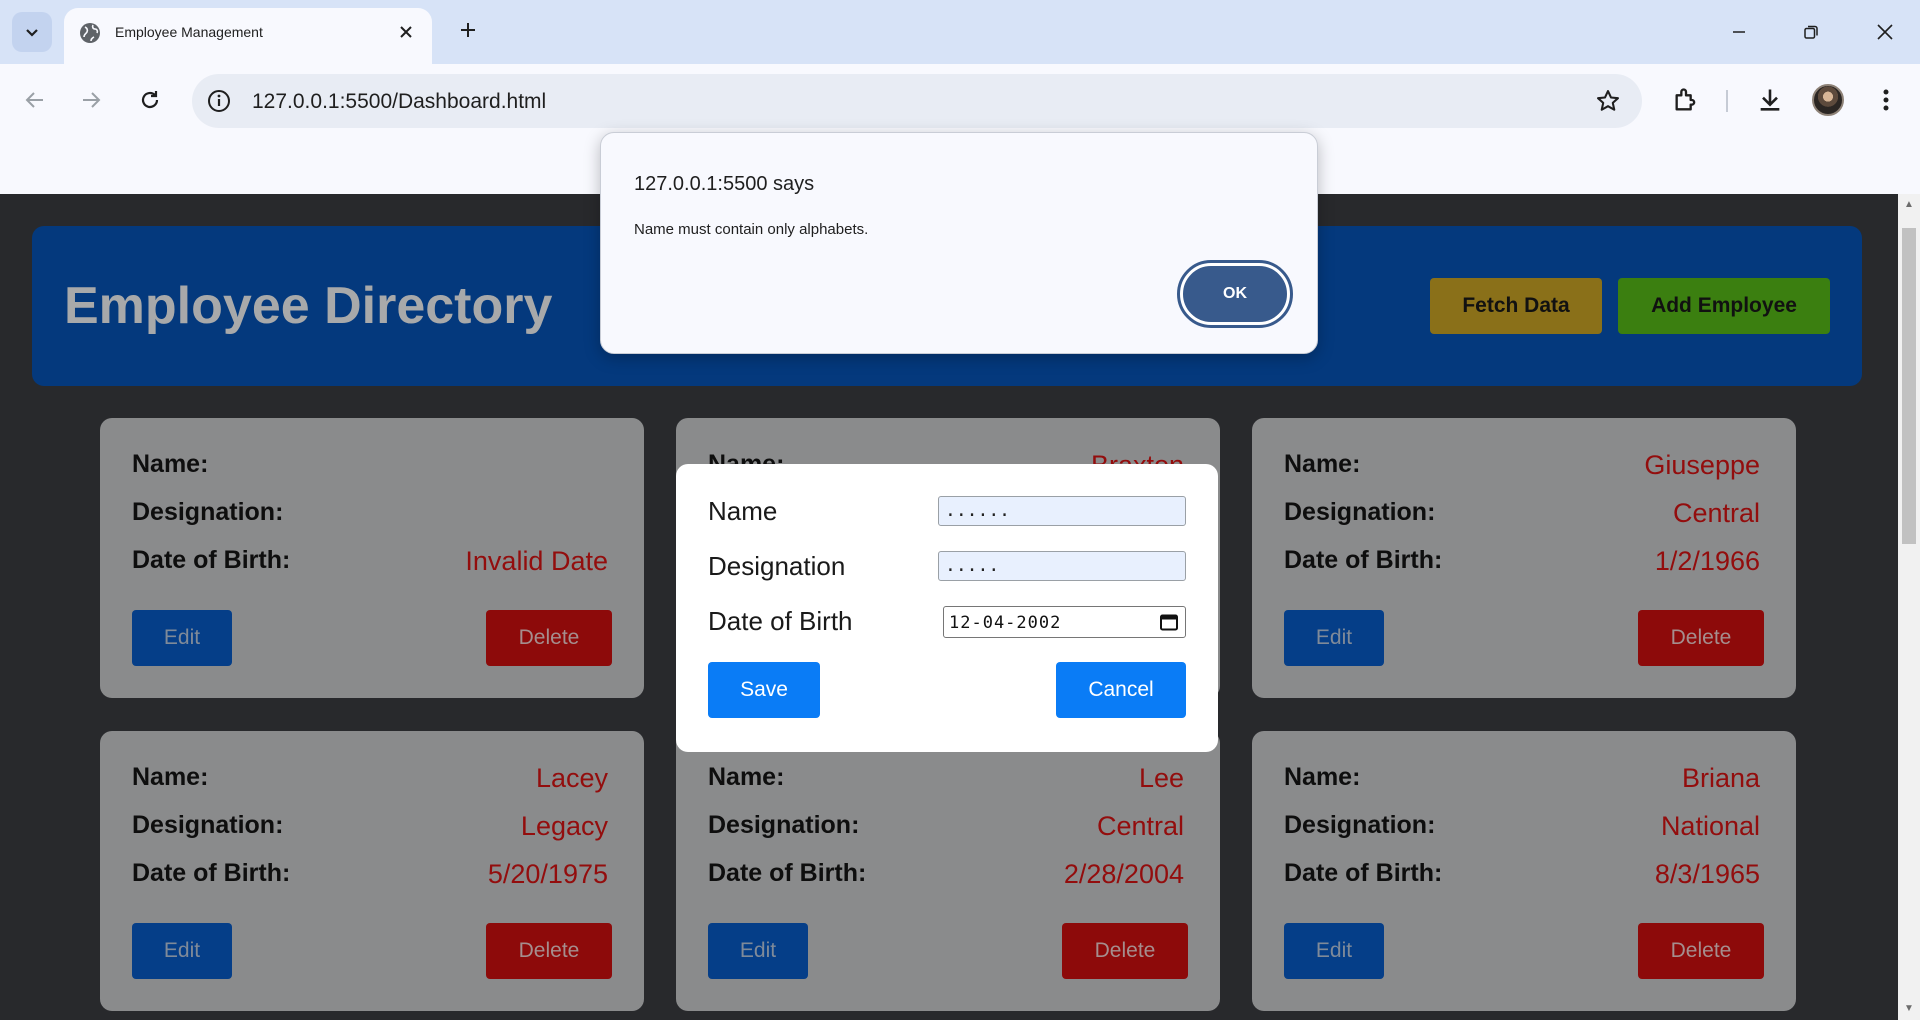 This screenshot has width=1920, height=1020. Describe the element at coordinates (1909, 205) in the screenshot. I see `scroll-up-icon: ▲` at that location.